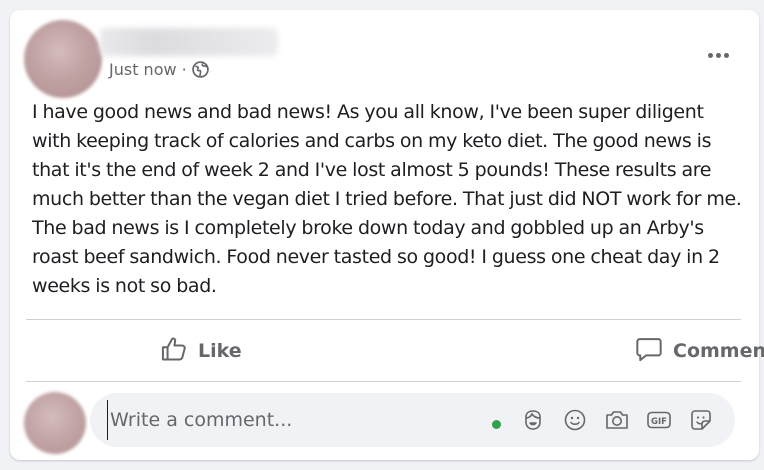 This screenshot has height=470, width=764. I want to click on more-options-icon, so click(718, 55).